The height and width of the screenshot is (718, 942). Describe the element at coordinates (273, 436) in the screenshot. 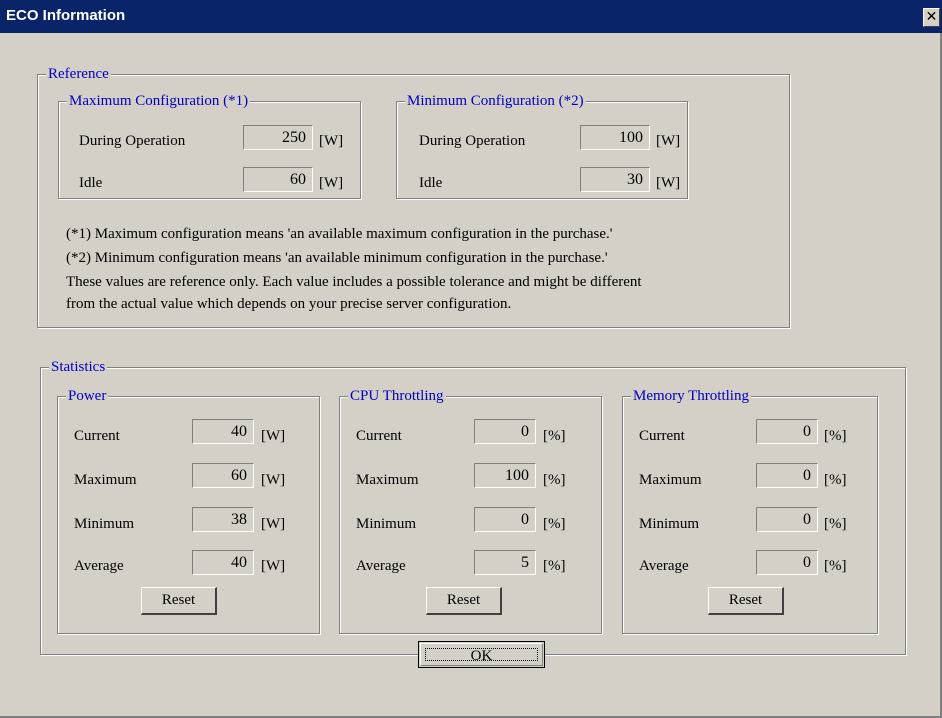

I see `power-current-unit: [W]` at that location.